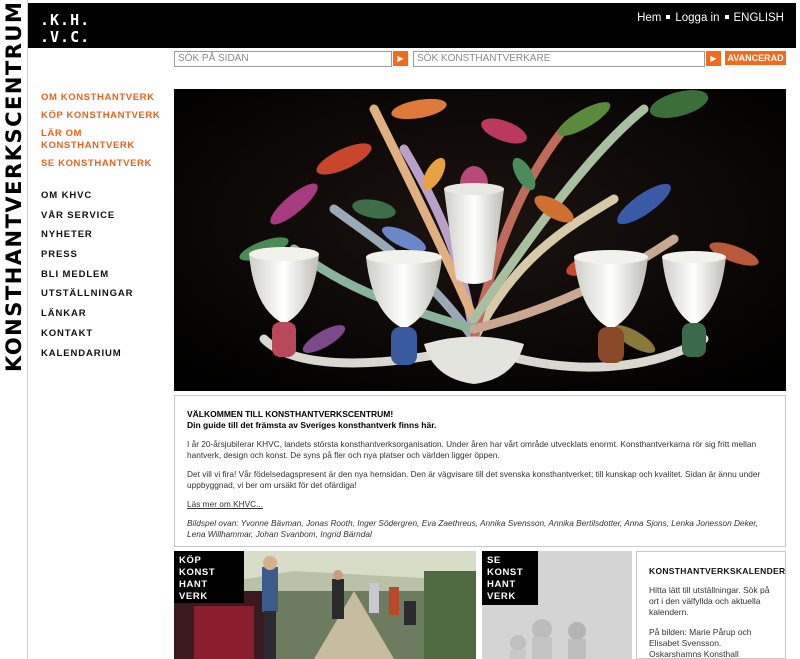  I want to click on artisan-search-go-button: ▶, so click(713, 58).